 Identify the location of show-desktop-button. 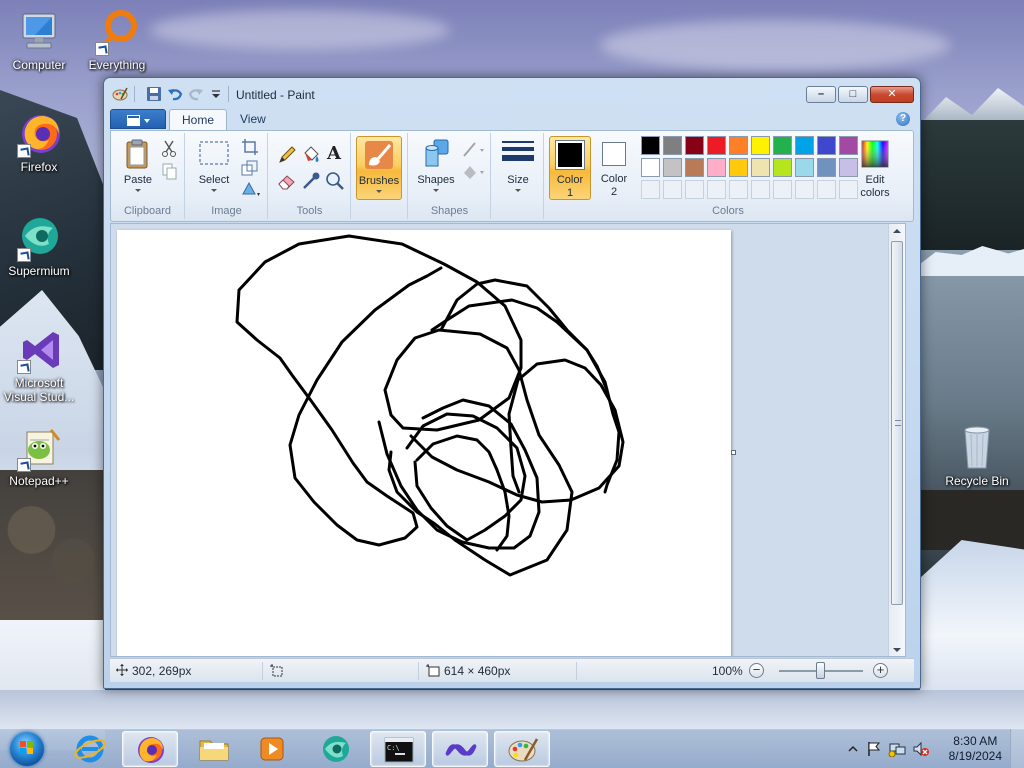
(1017, 748).